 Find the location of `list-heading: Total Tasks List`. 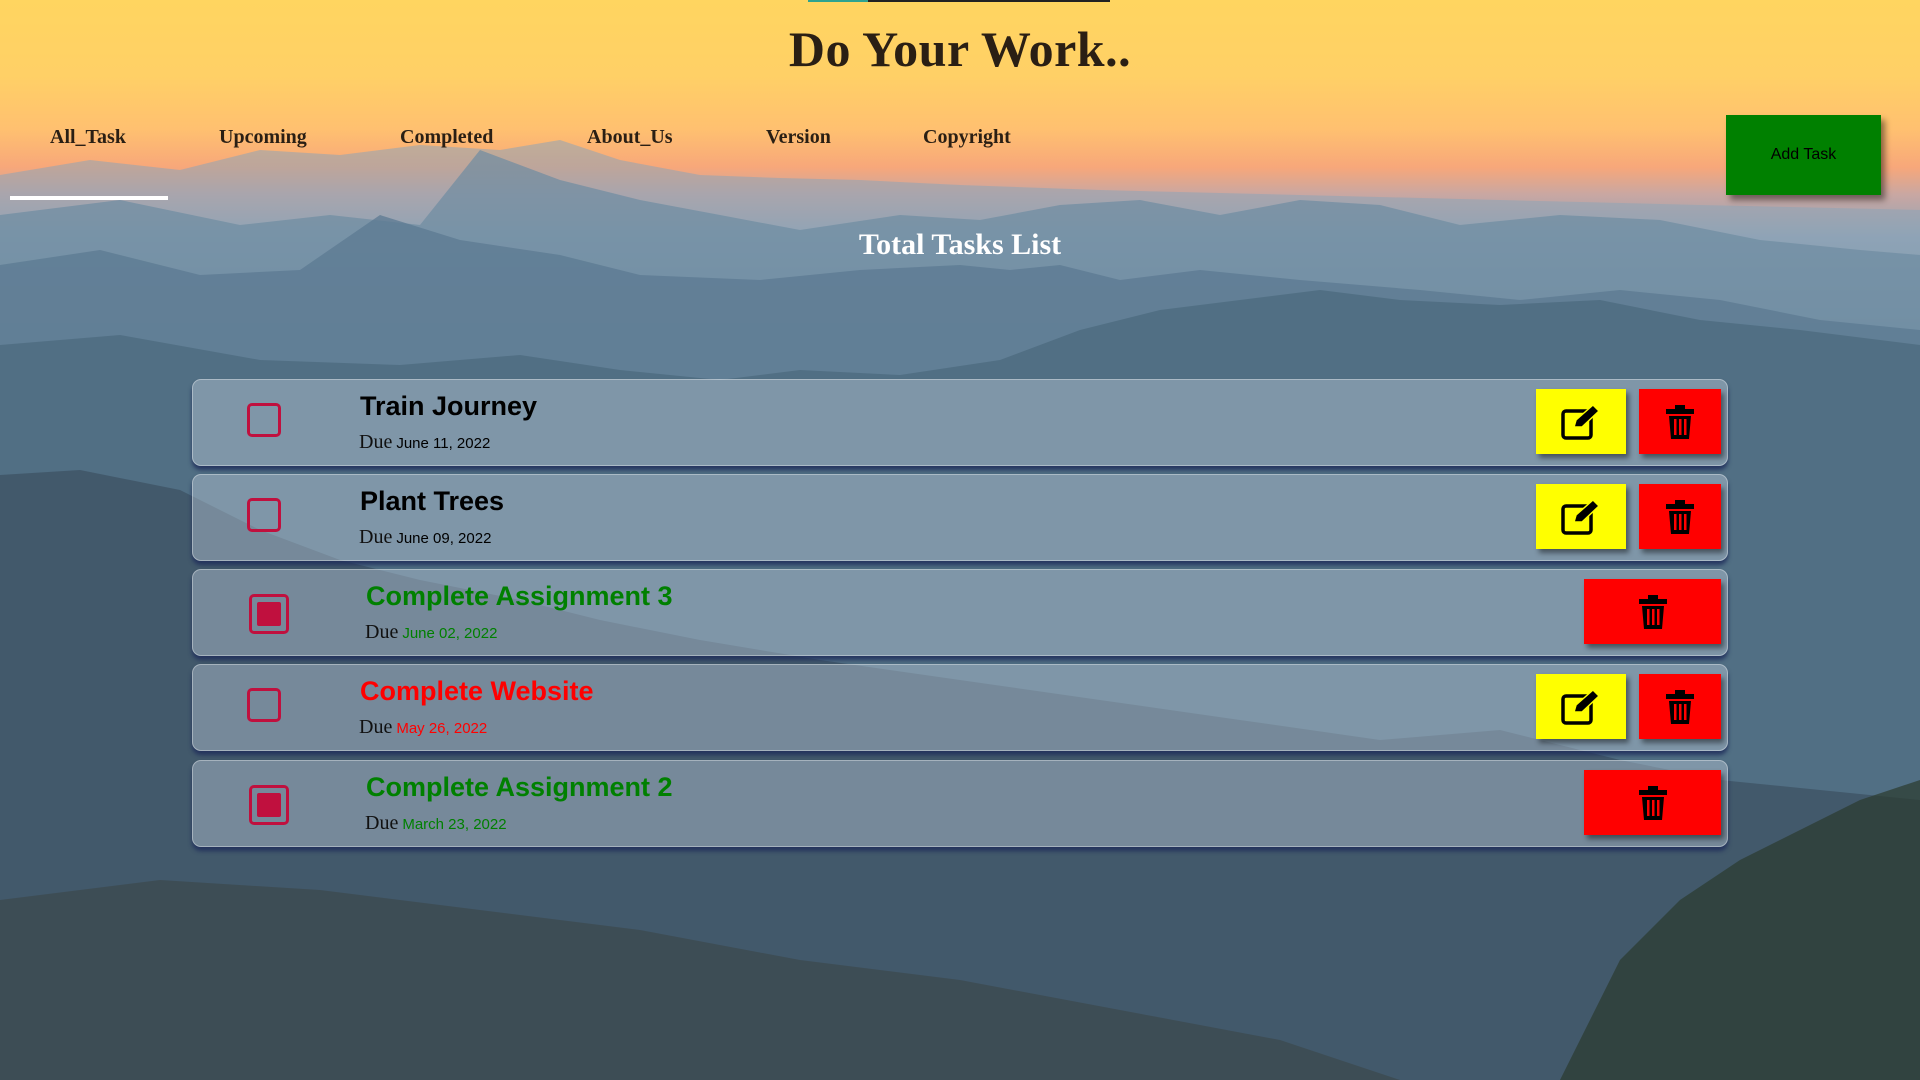

list-heading: Total Tasks List is located at coordinates (960, 244).